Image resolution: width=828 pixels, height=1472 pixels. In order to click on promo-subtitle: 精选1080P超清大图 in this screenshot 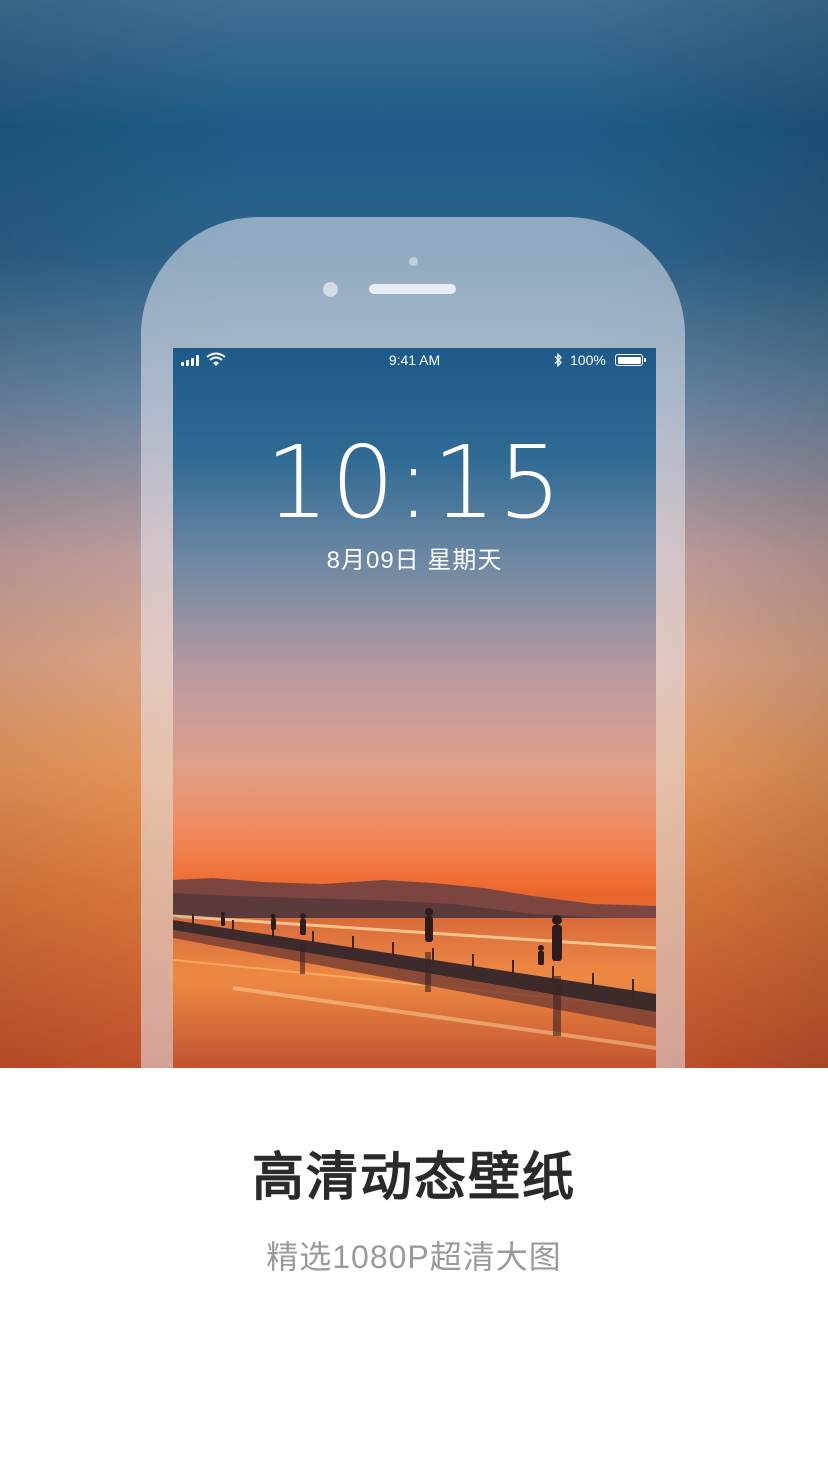, I will do `click(414, 1257)`.